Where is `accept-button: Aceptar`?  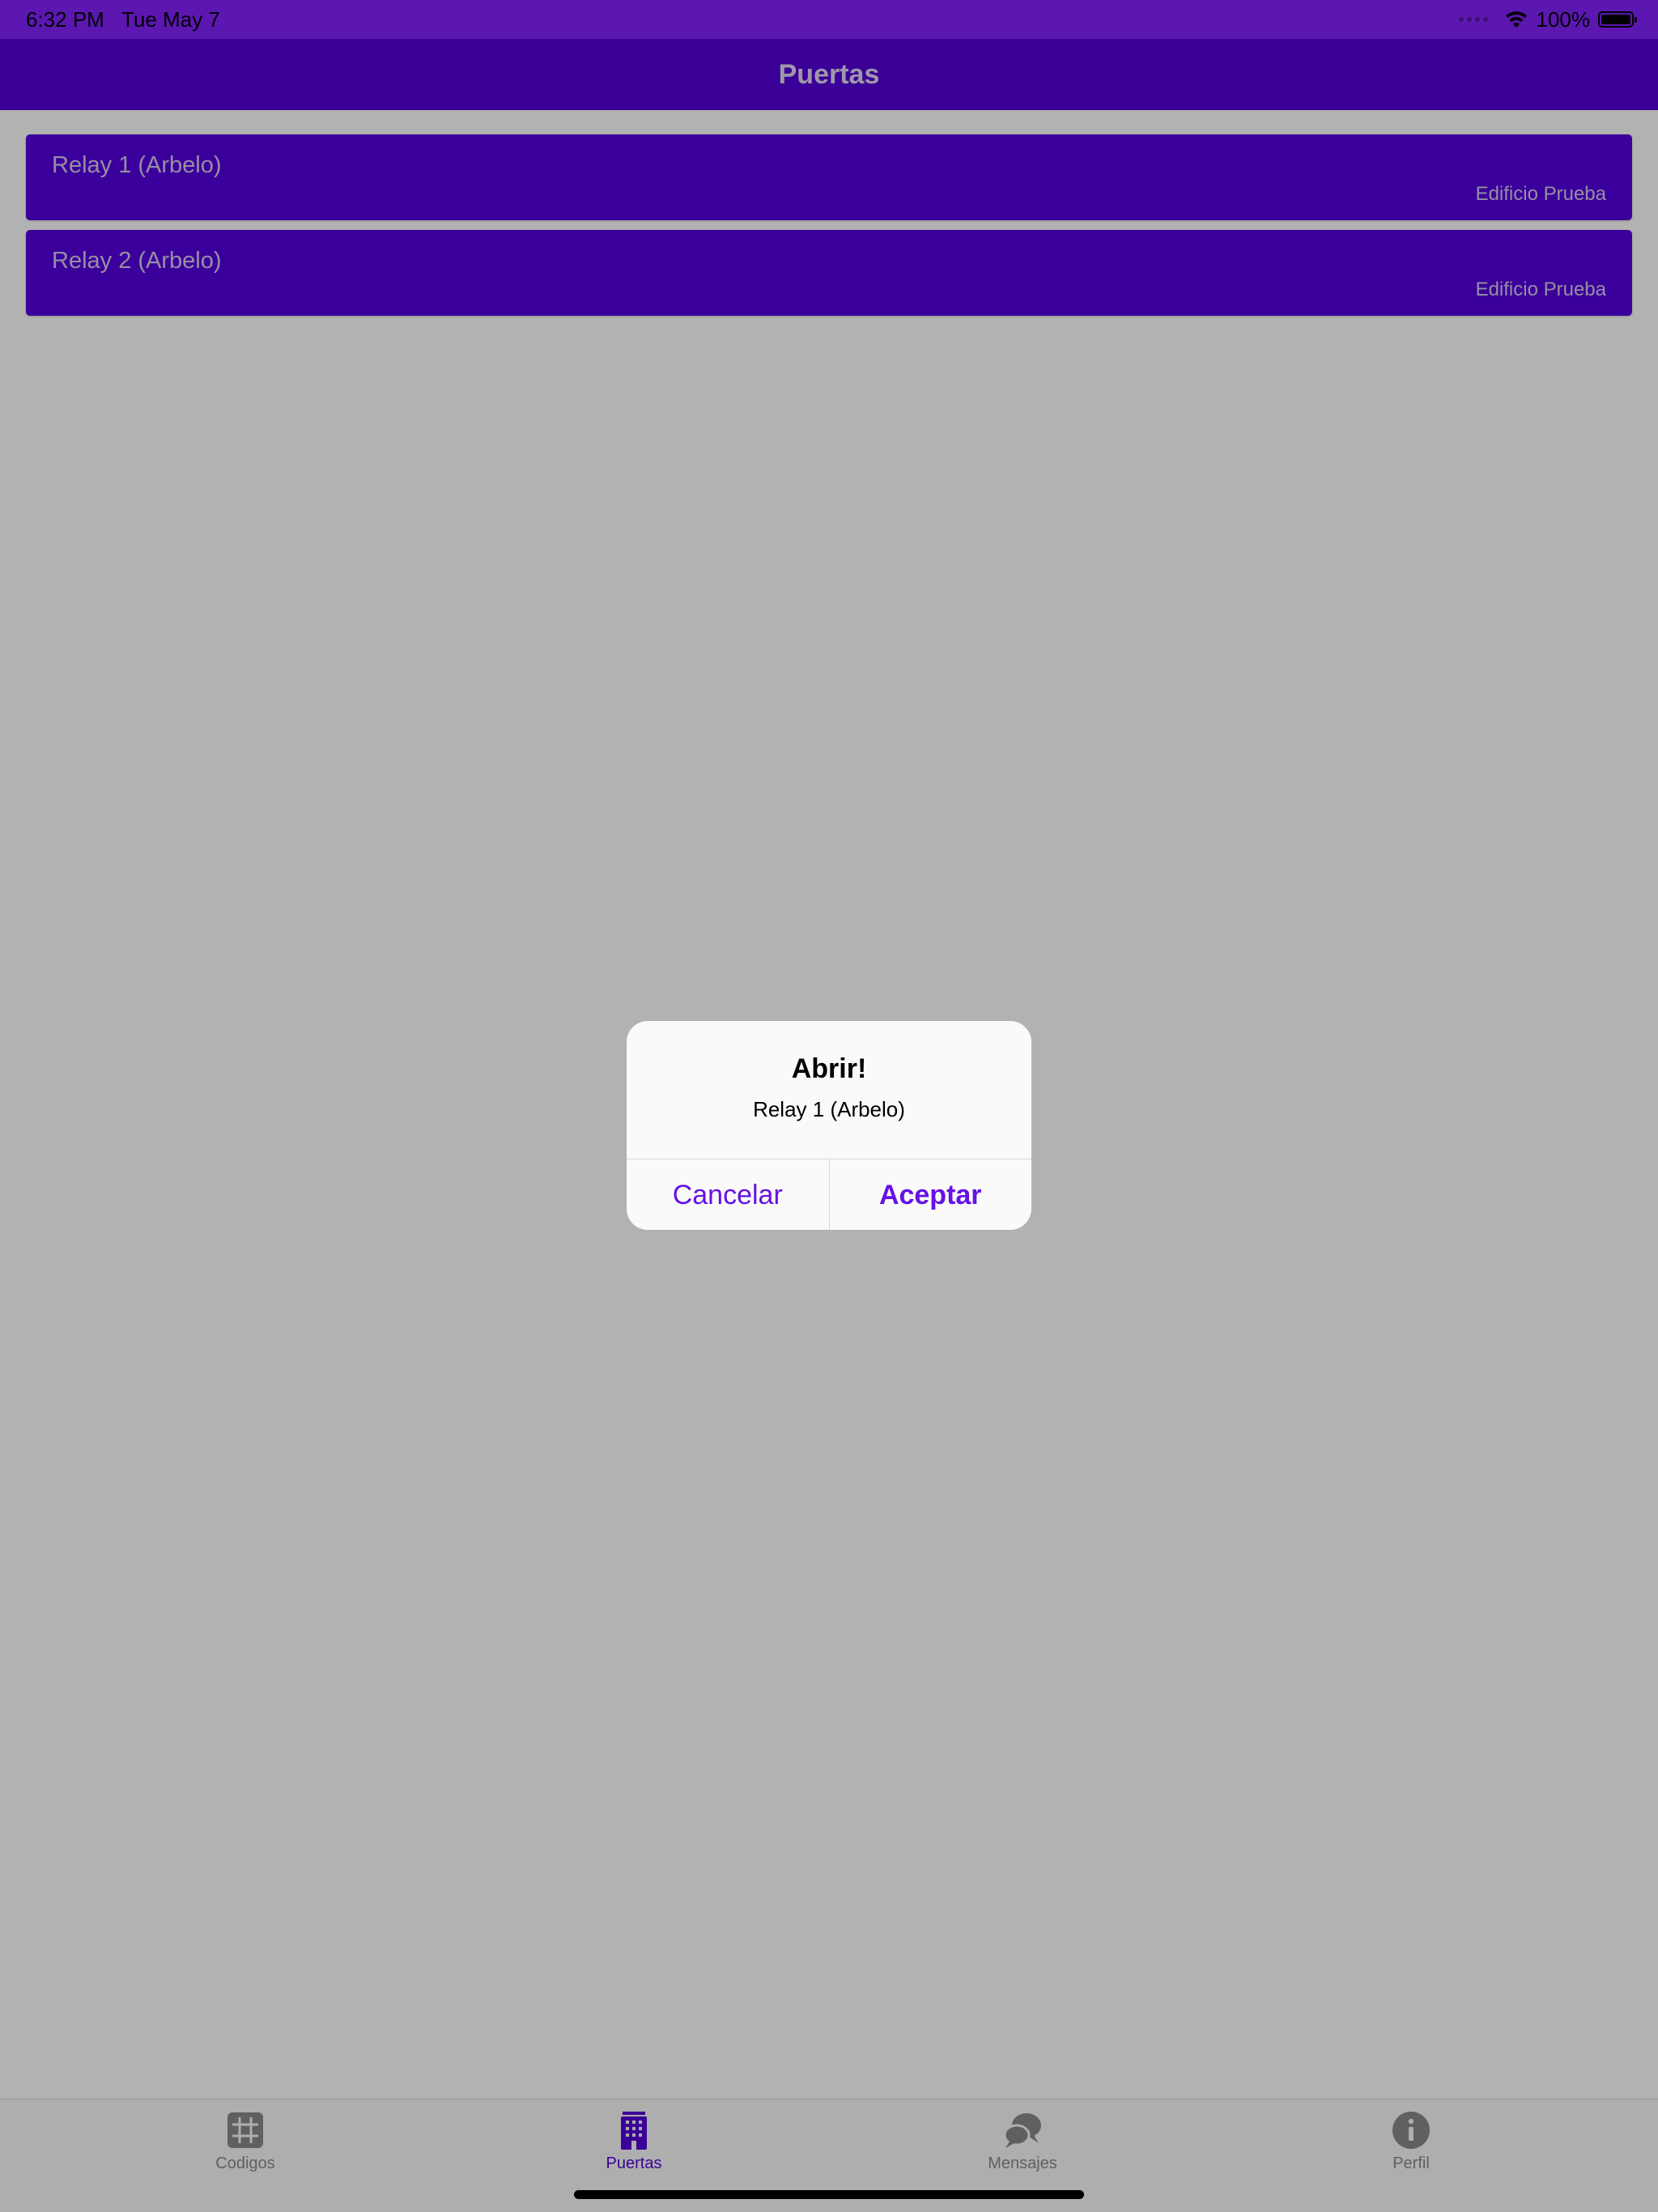
accept-button: Aceptar is located at coordinates (930, 1195).